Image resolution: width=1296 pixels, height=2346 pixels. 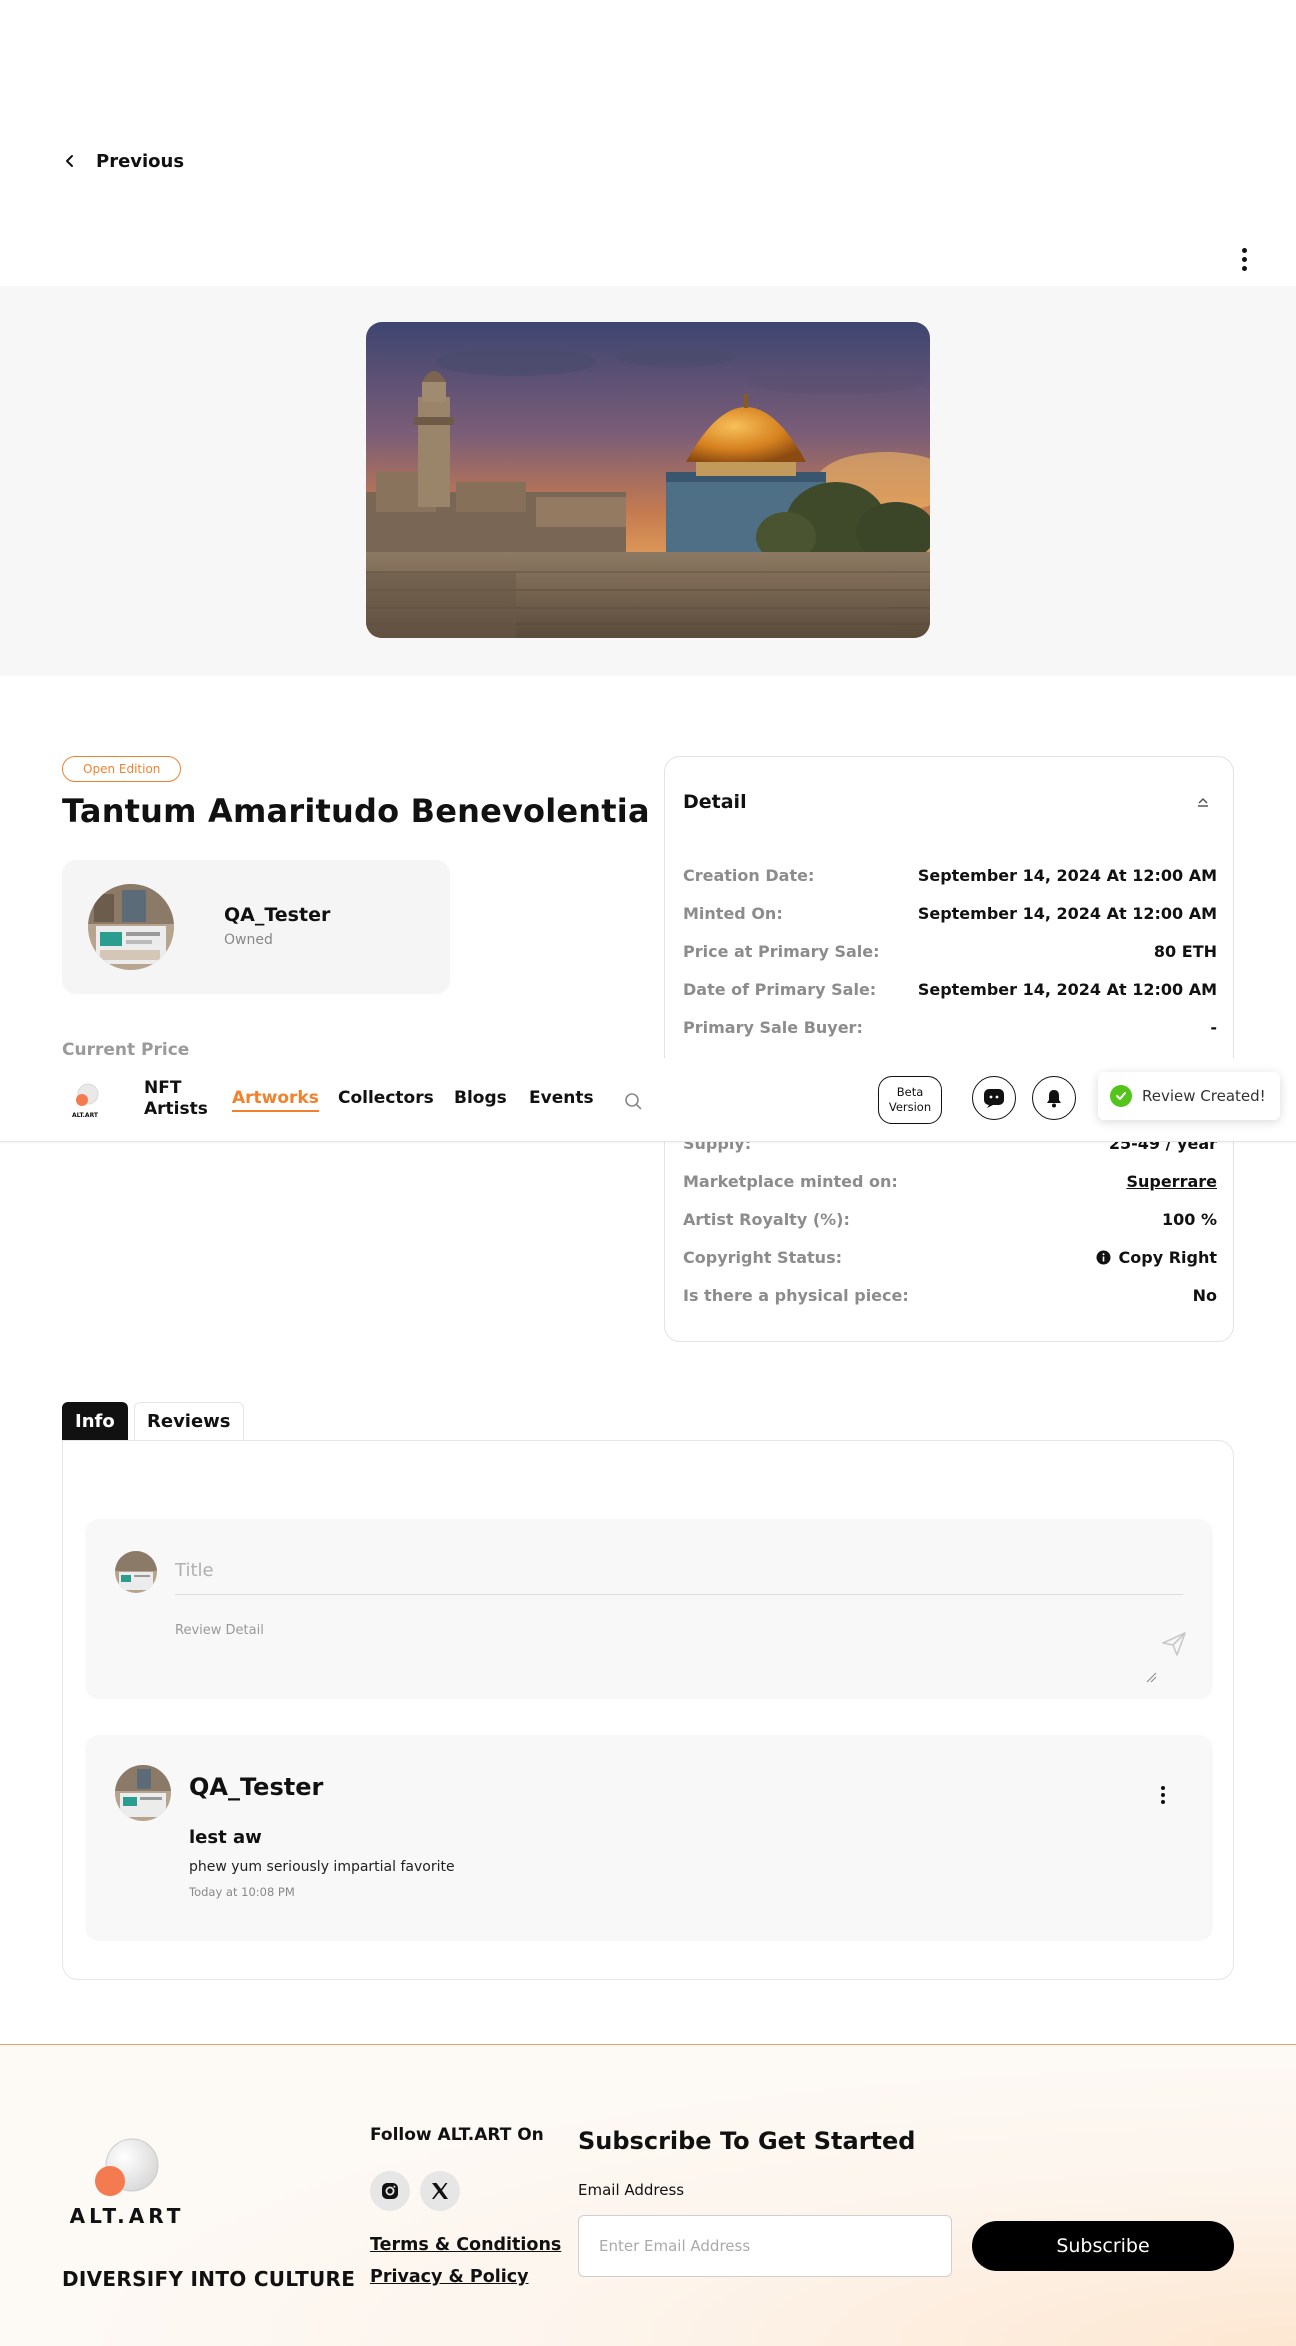 I want to click on review-detail-input, so click(x=662, y=1647).